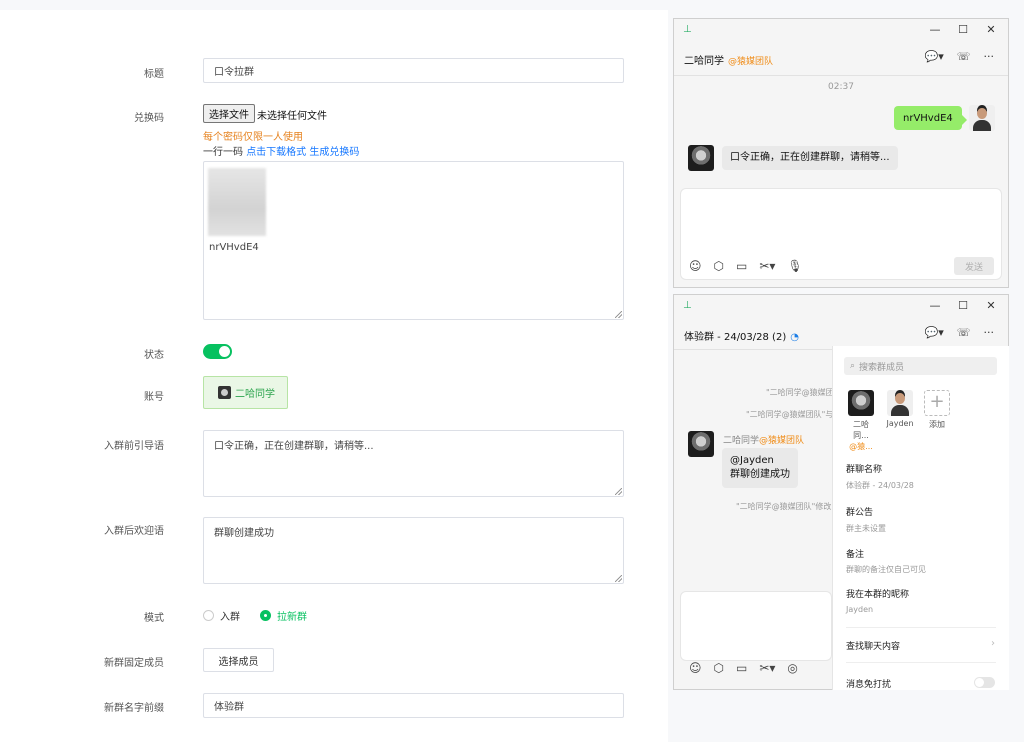  Describe the element at coordinates (413, 705) in the screenshot. I see `prefix-input: 体验群` at that location.